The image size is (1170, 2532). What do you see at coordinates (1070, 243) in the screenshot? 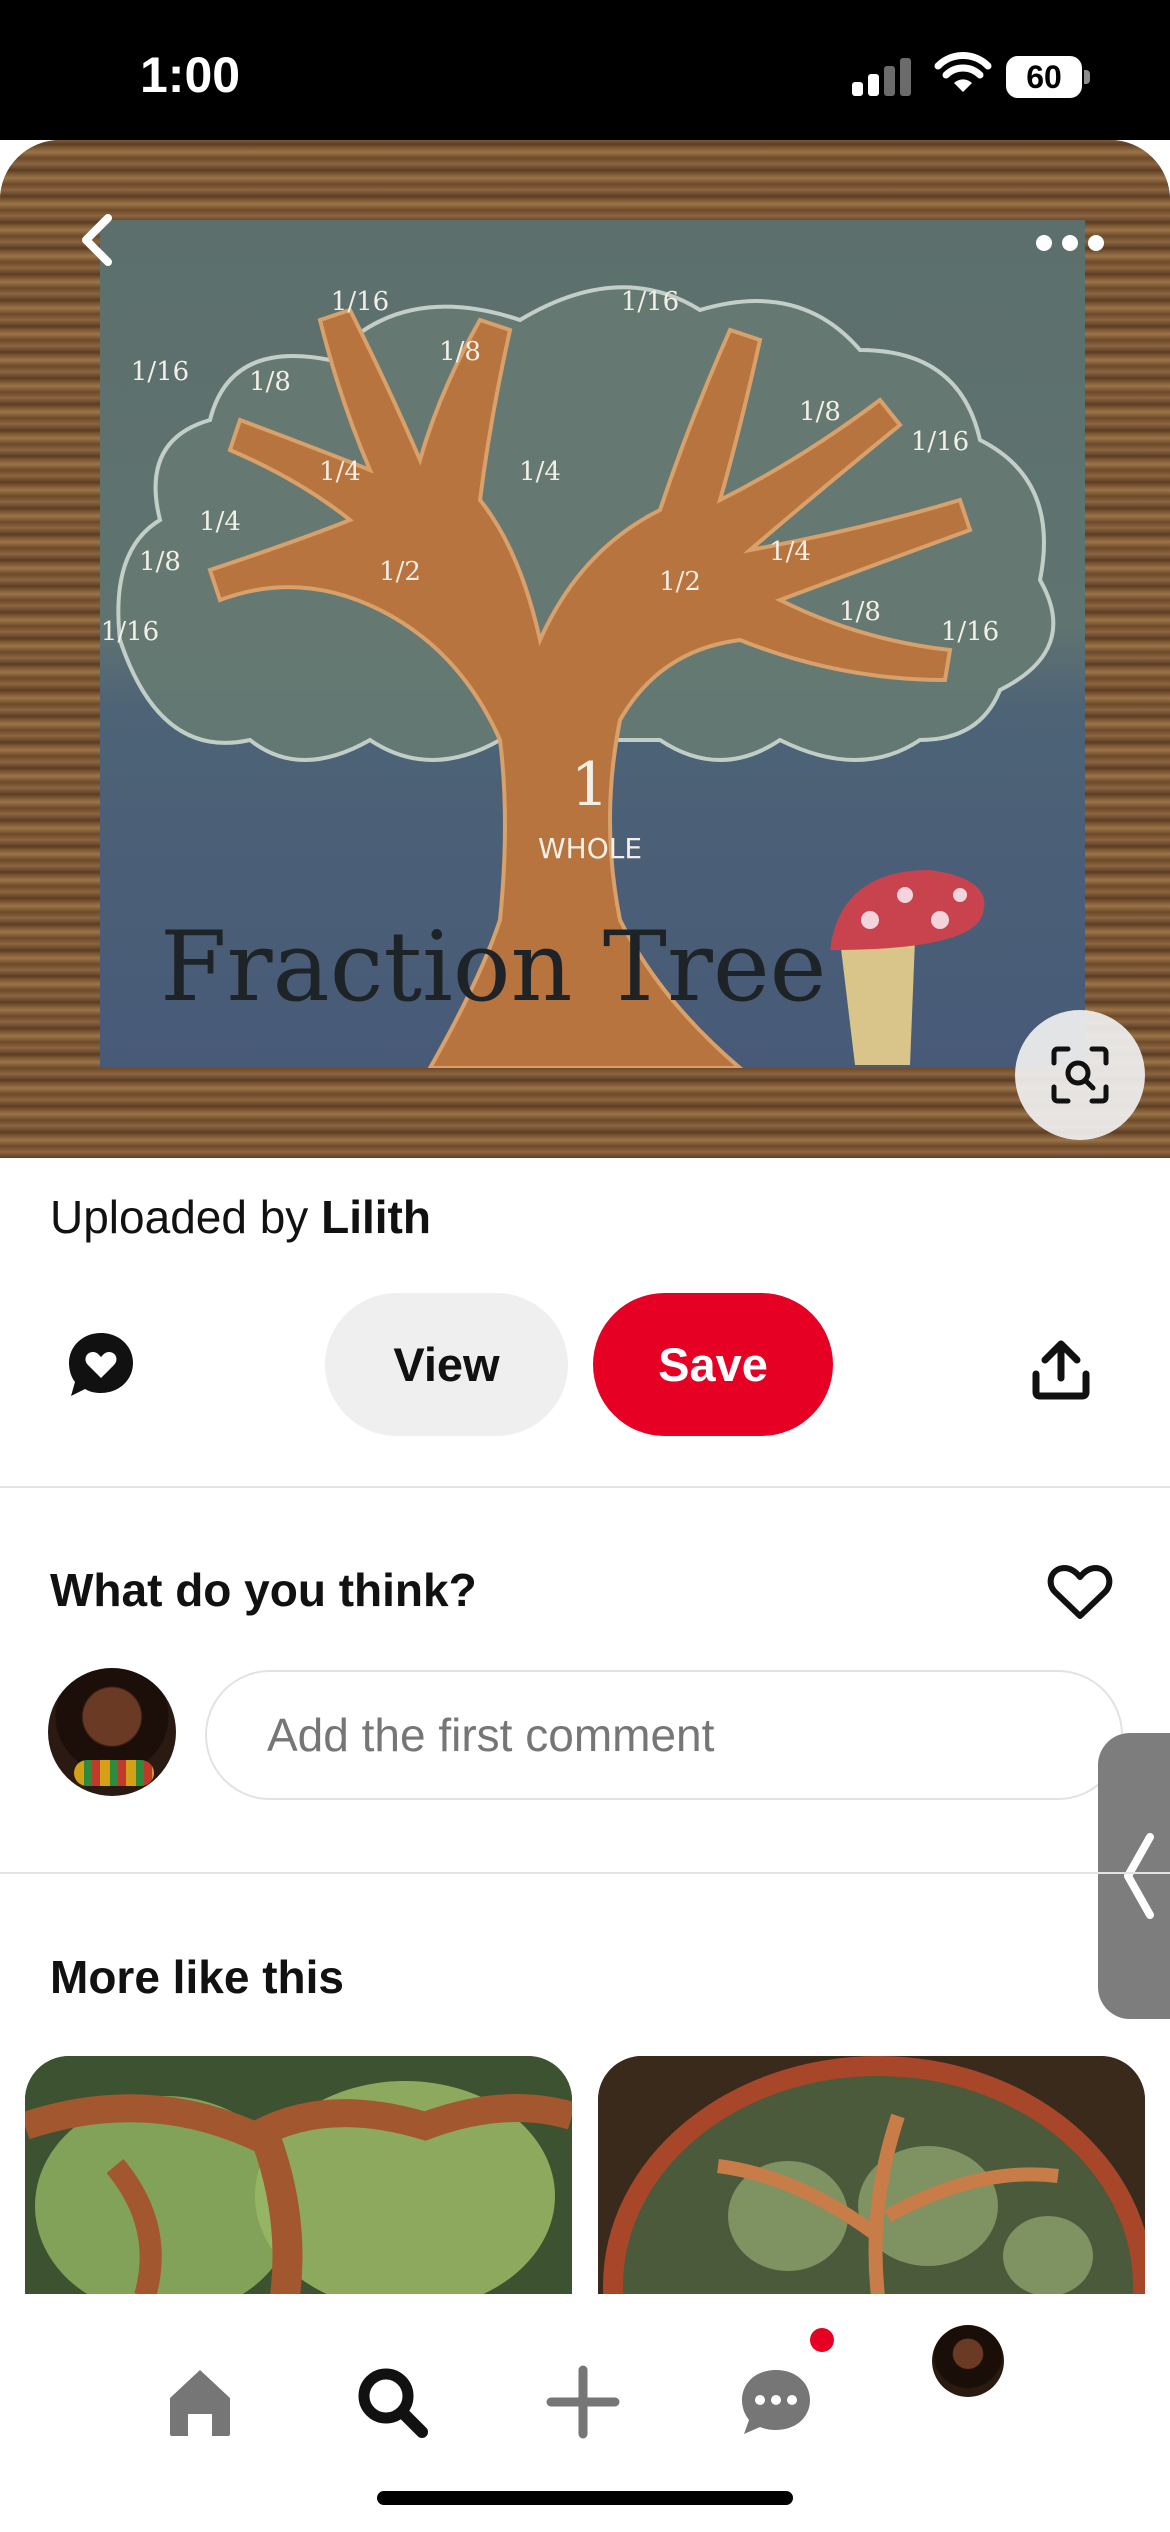
I see `more-dots-icon` at bounding box center [1070, 243].